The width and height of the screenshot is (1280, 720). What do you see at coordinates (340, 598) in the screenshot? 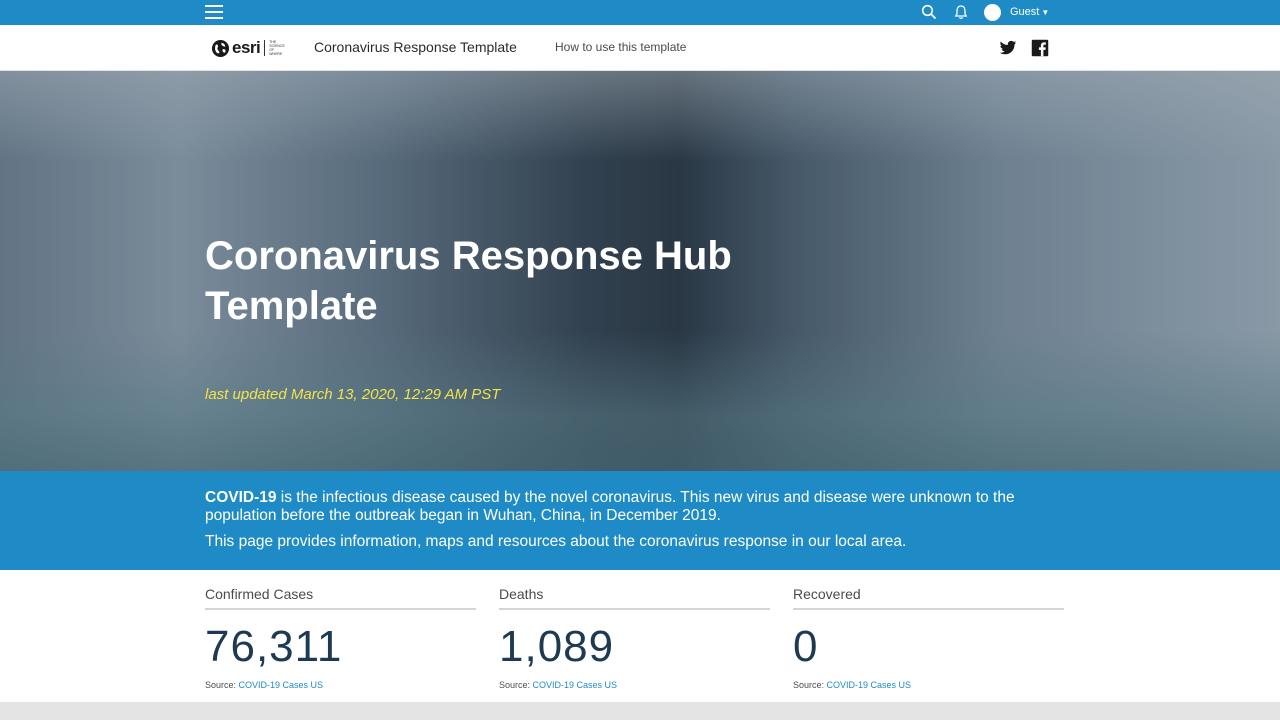
I see `stat-label: Confirmed Cases` at bounding box center [340, 598].